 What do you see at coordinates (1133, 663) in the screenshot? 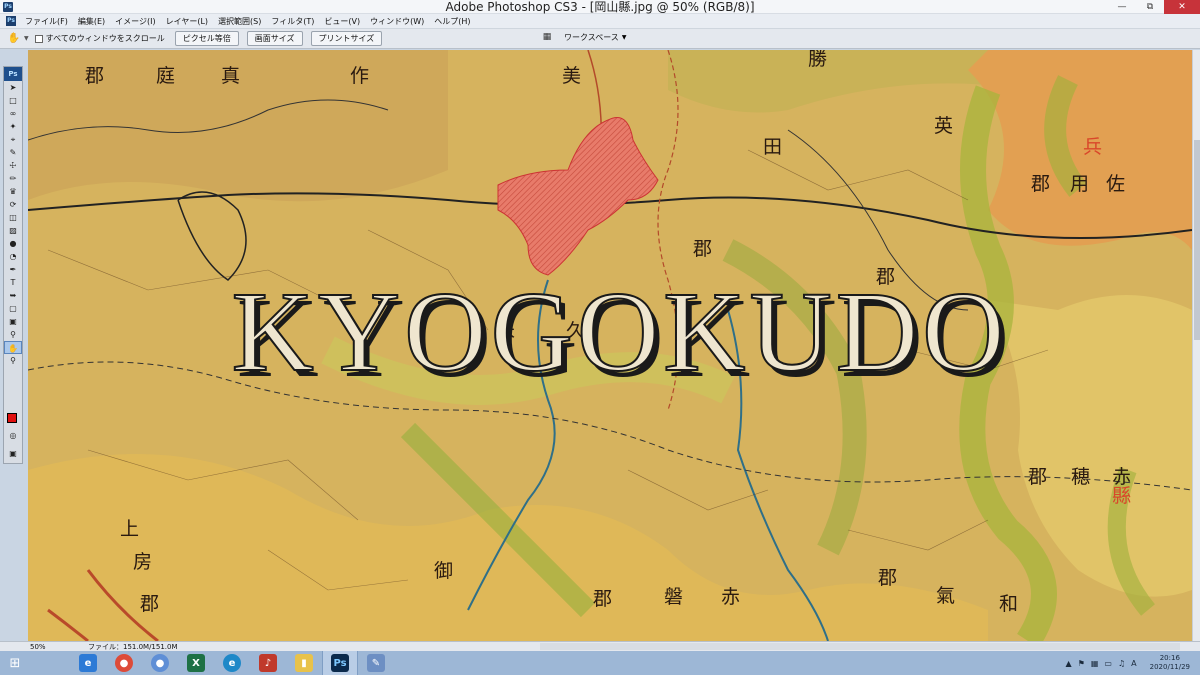
I see `ime-icon: A` at bounding box center [1133, 663].